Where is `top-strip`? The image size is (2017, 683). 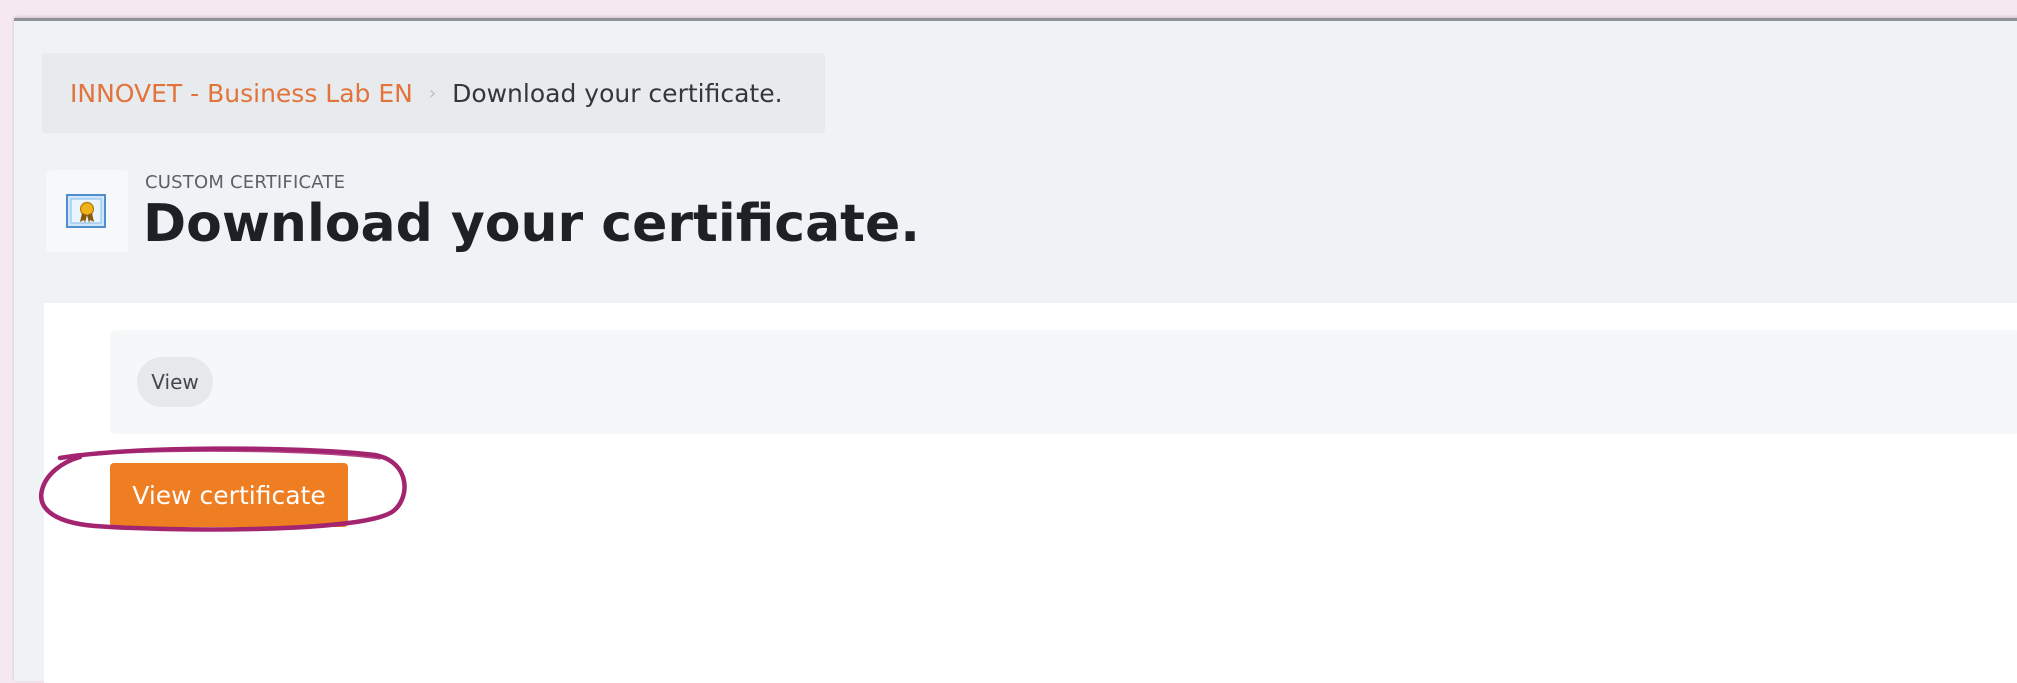 top-strip is located at coordinates (1008, 10).